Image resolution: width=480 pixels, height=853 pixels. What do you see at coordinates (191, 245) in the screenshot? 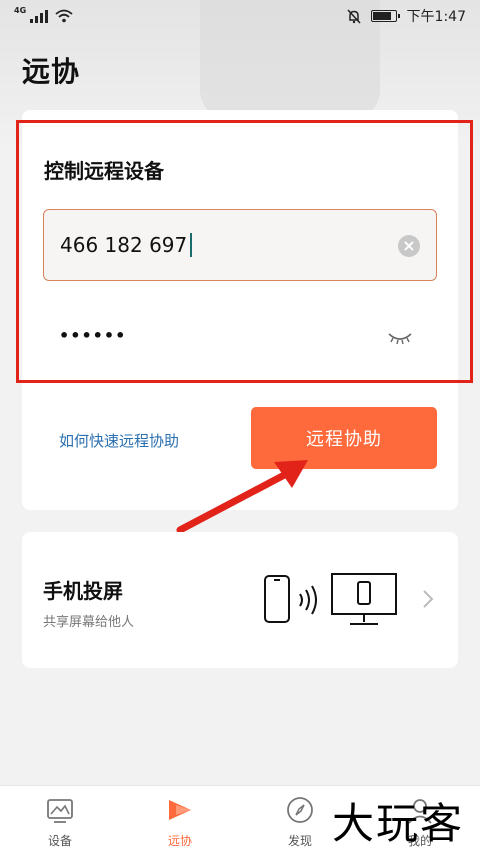
I see `text-caret` at bounding box center [191, 245].